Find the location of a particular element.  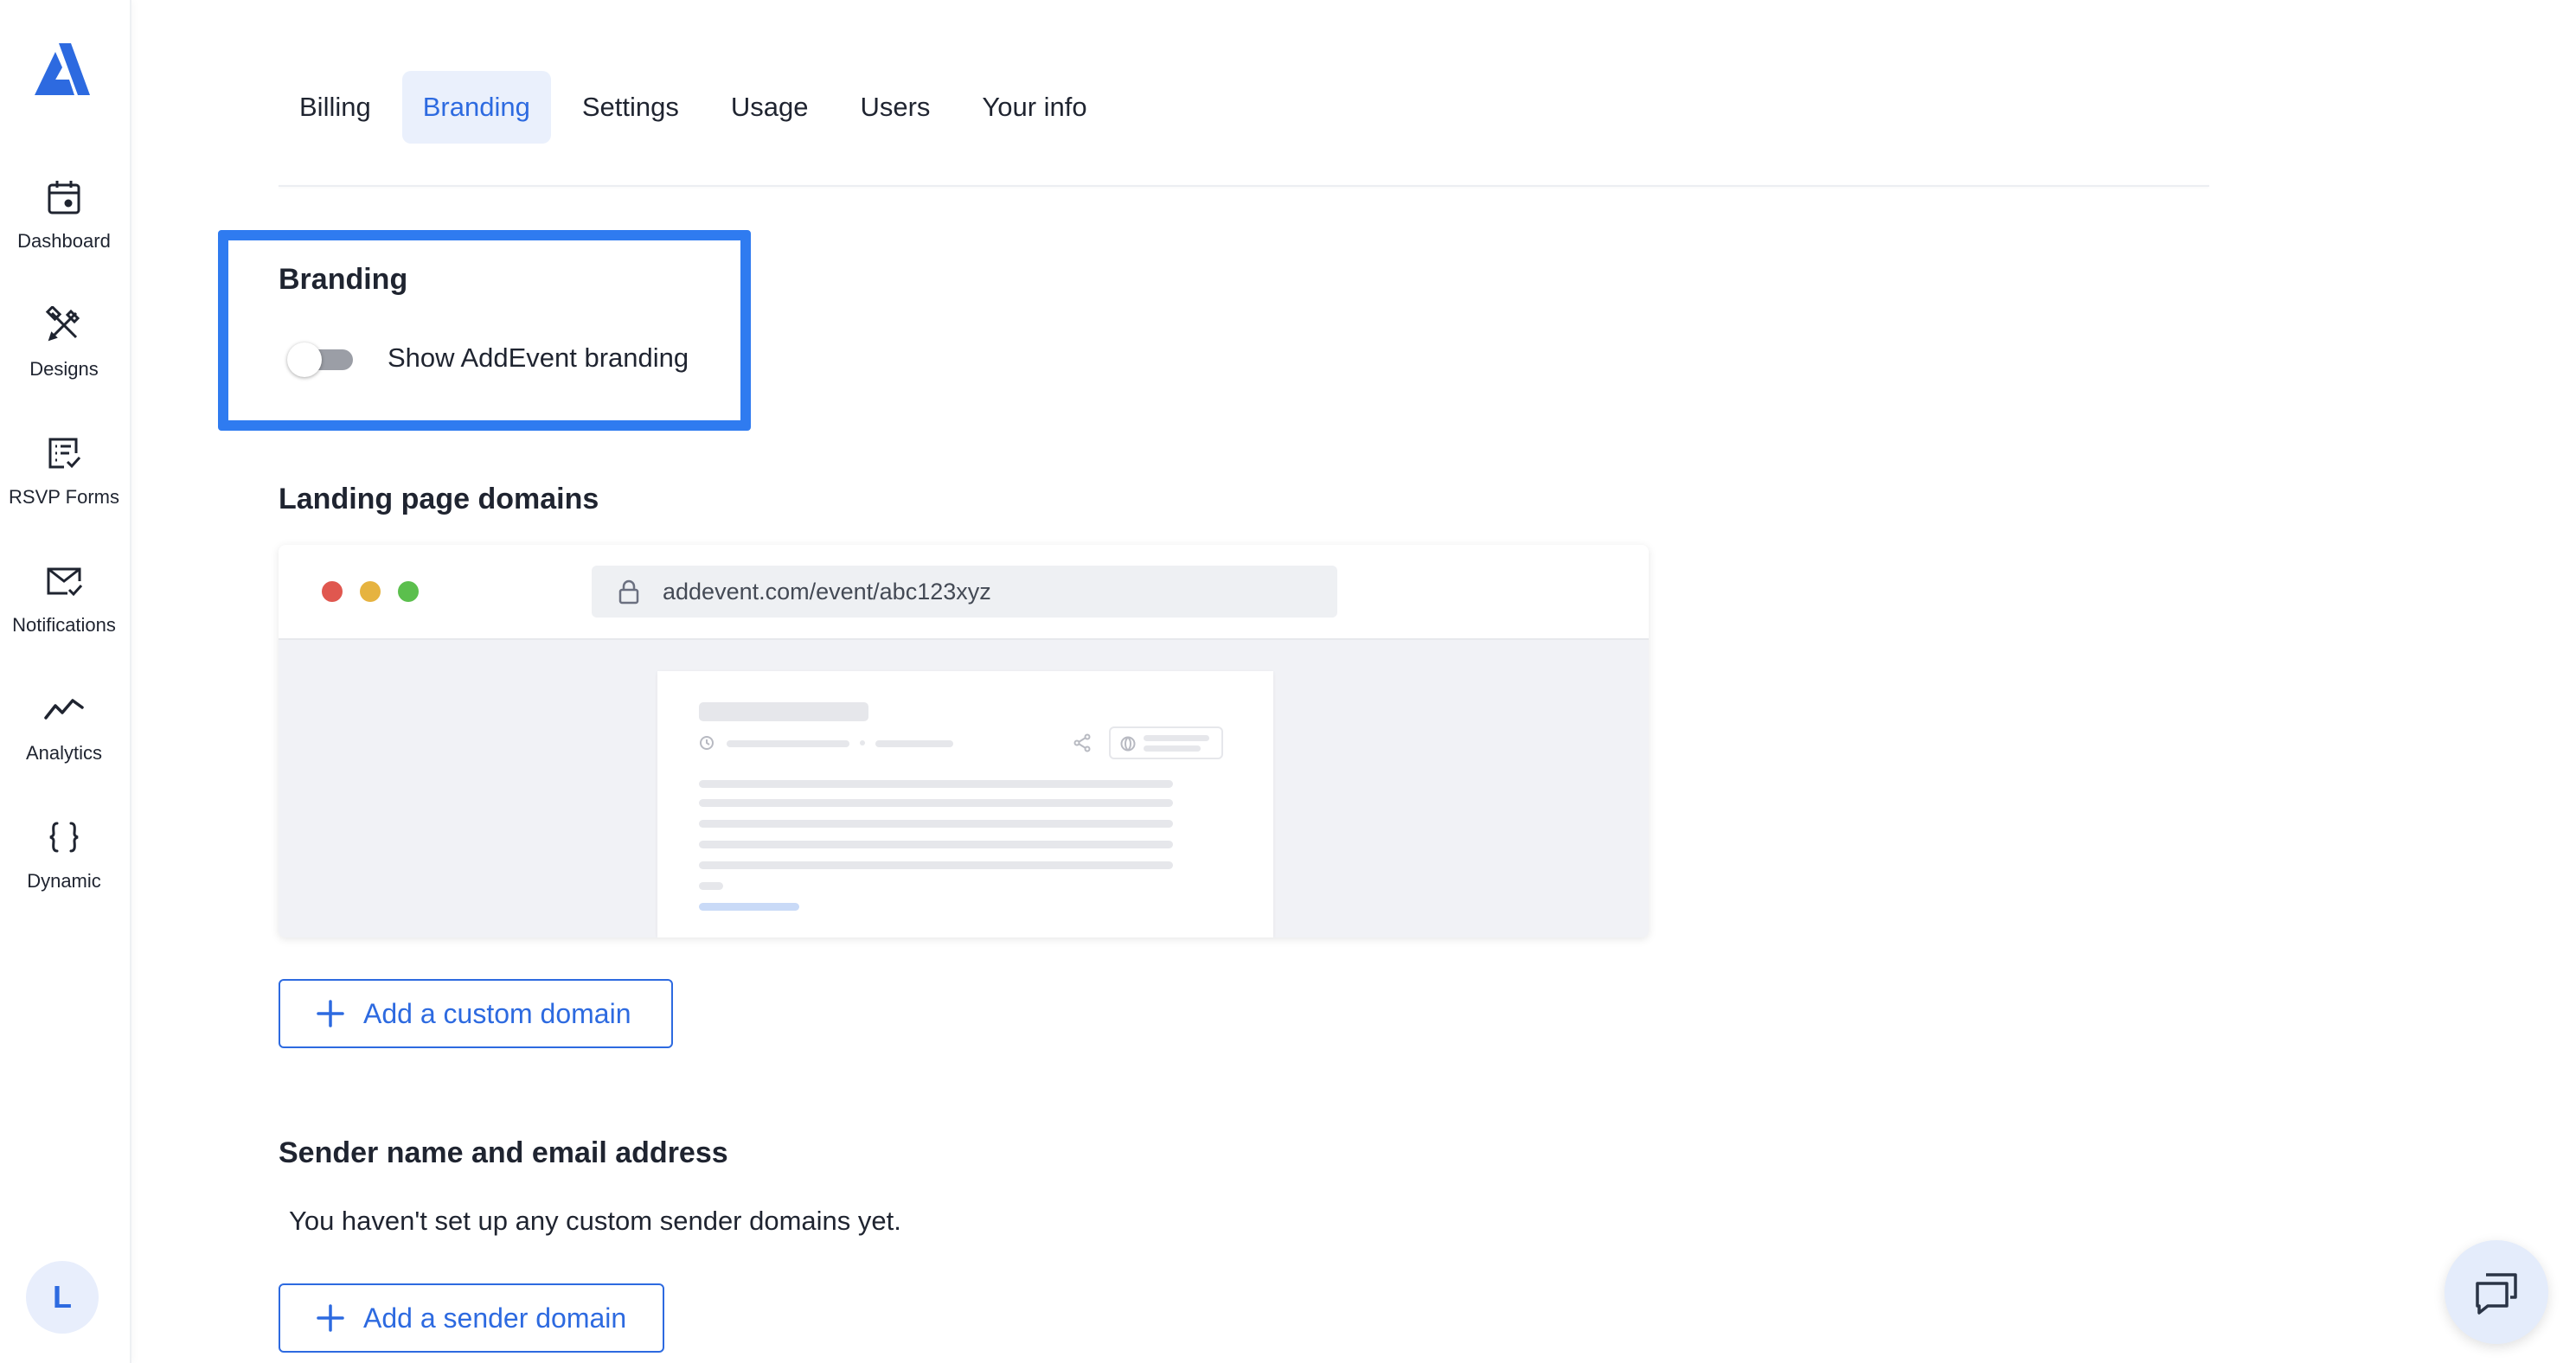

skeleton-bullet is located at coordinates (862, 742).